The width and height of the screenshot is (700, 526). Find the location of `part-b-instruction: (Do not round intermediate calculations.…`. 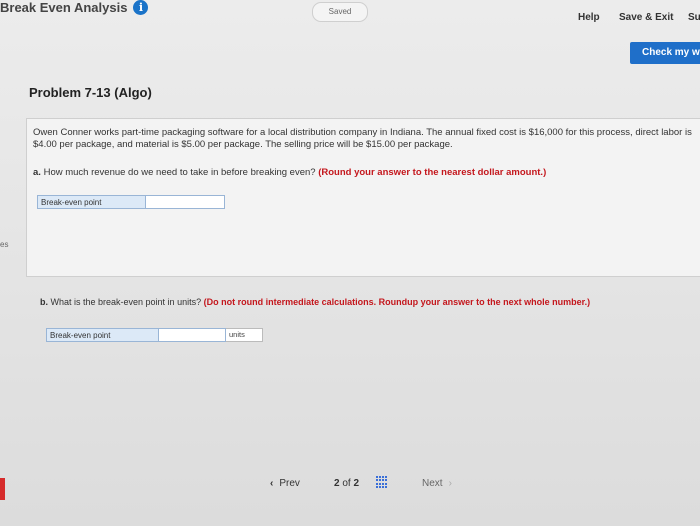

part-b-instruction: (Do not round intermediate calculations.… is located at coordinates (397, 302).